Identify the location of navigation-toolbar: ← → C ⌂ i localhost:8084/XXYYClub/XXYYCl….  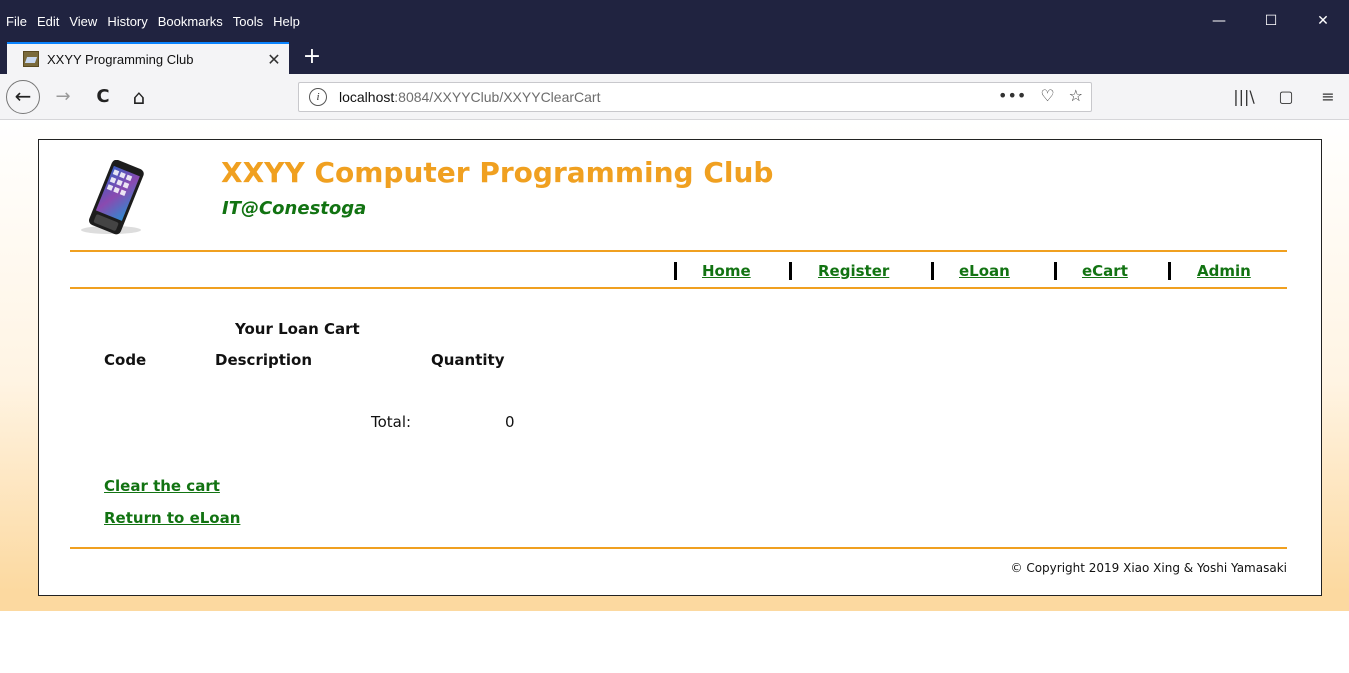
(674, 97).